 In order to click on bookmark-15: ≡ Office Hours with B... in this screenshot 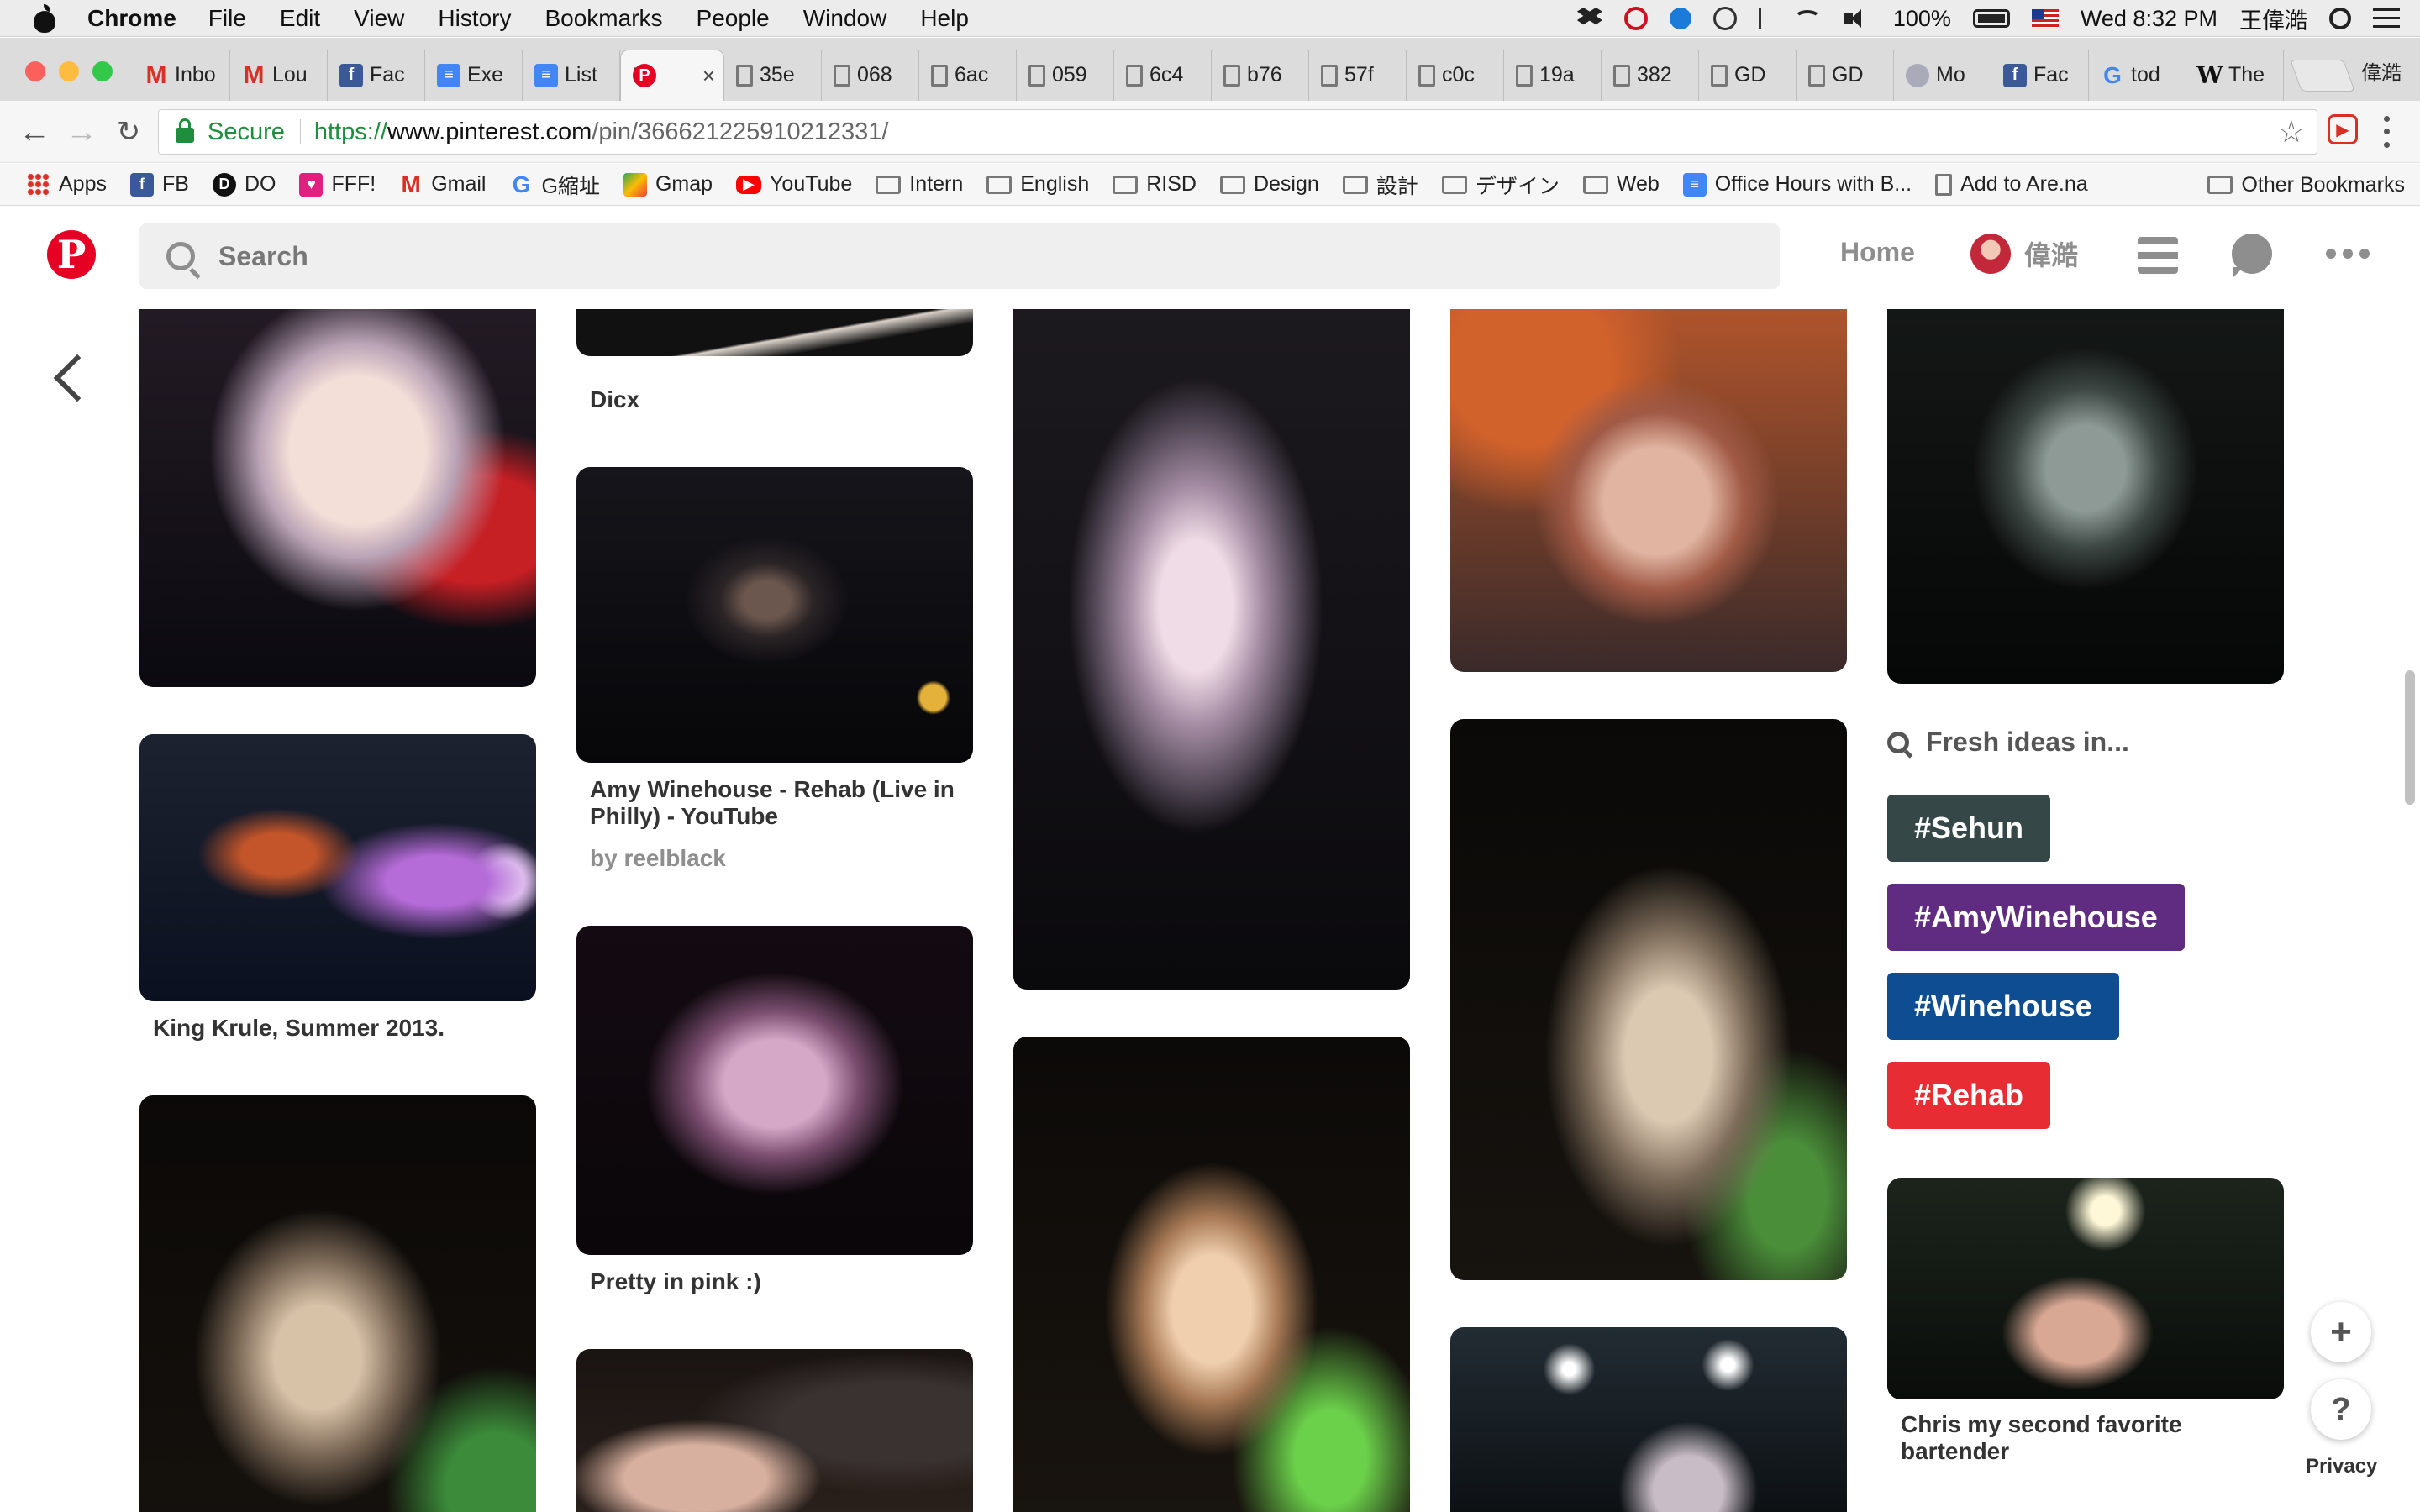, I will do `click(1797, 184)`.